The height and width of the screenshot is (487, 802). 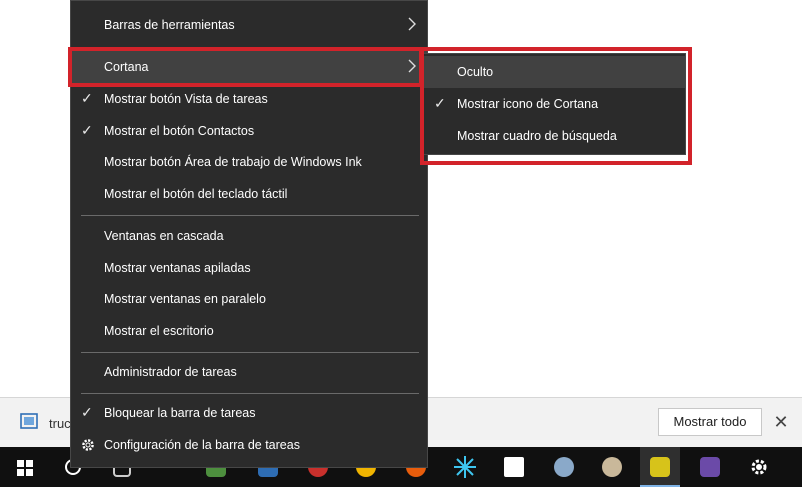 I want to click on menu-item-label: Administrador de tareas, so click(x=170, y=372).